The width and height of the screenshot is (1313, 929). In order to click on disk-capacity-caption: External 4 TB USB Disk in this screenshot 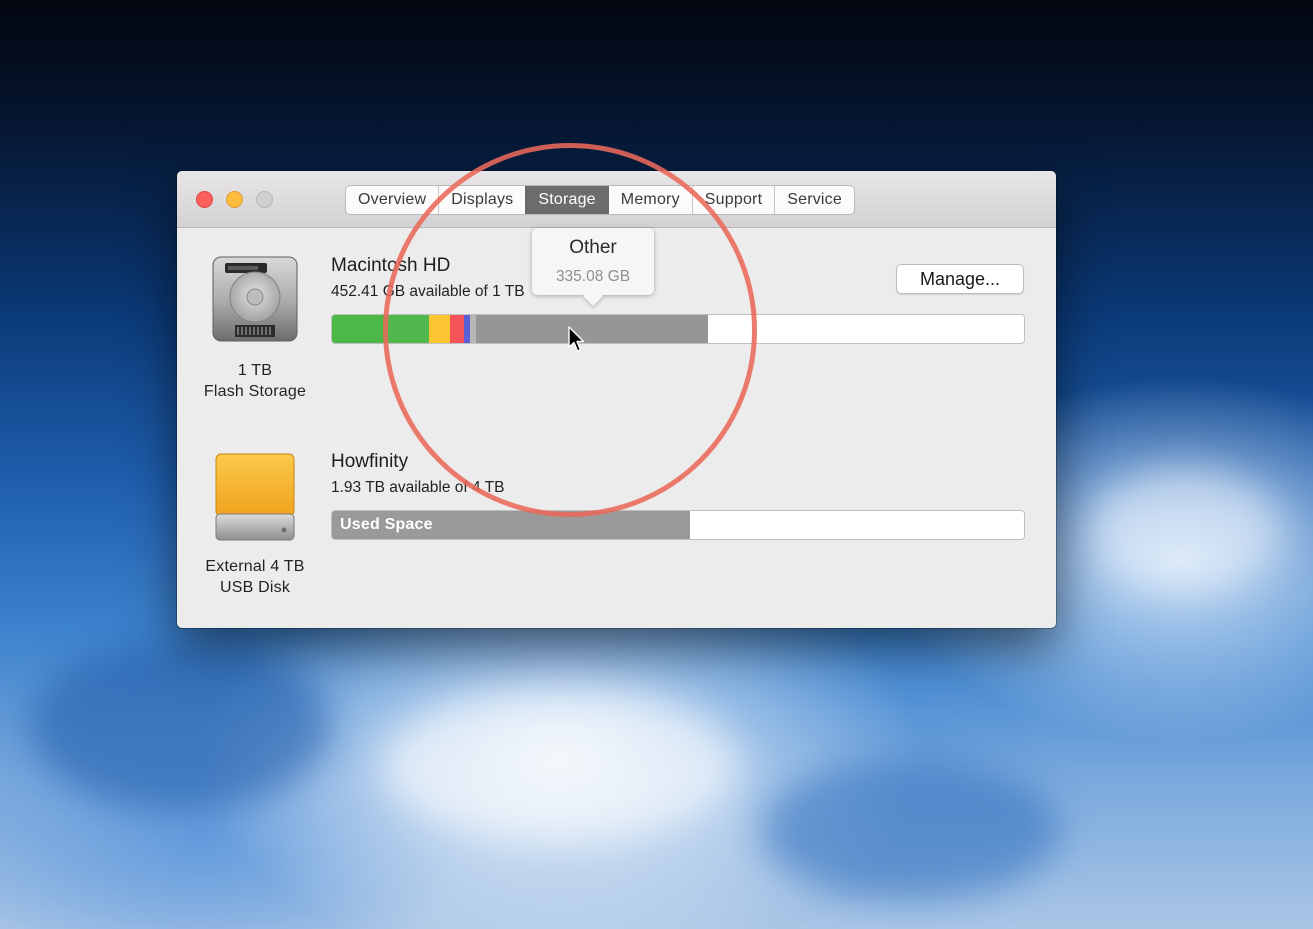, I will do `click(255, 577)`.